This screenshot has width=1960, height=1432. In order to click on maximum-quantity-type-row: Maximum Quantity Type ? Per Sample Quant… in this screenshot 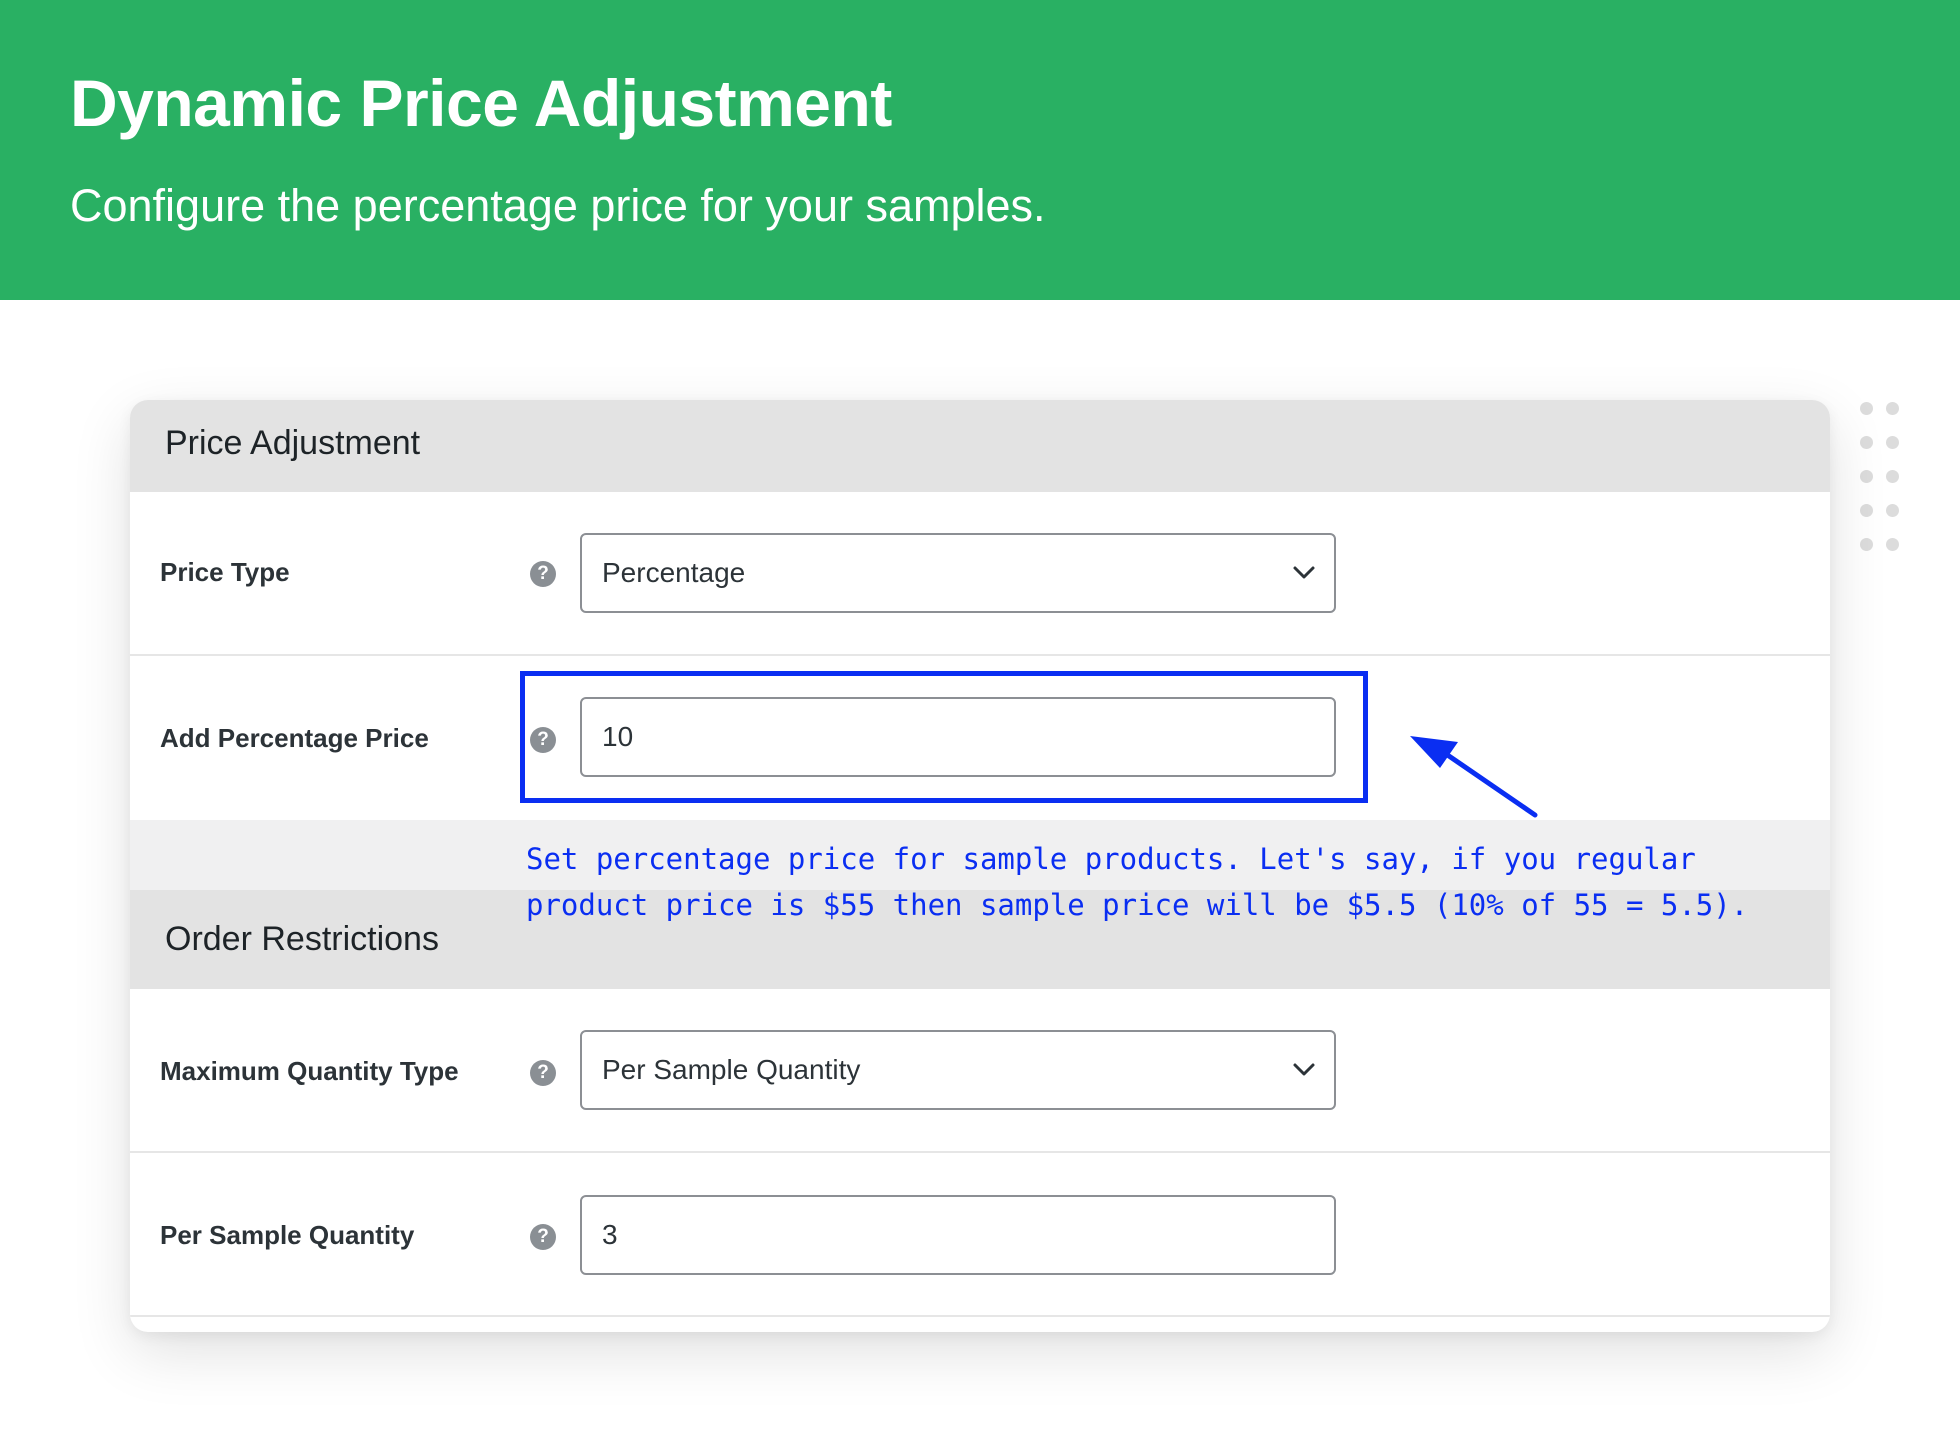, I will do `click(980, 1071)`.